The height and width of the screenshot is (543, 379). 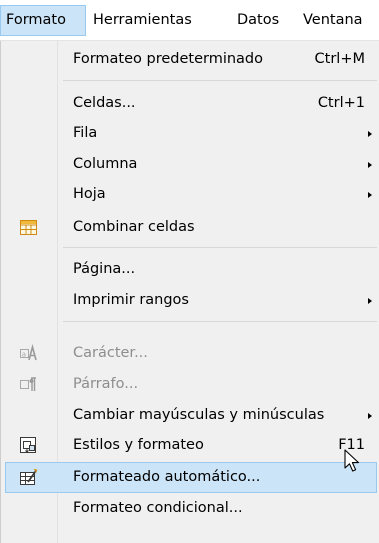 I want to click on menu-formato: Formato, so click(x=43, y=20).